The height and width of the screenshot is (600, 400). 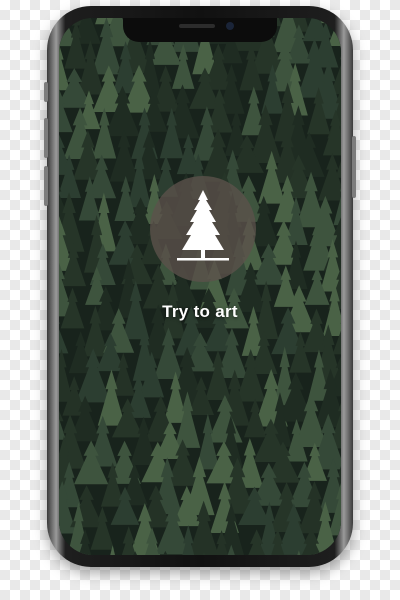 What do you see at coordinates (354, 167) in the screenshot?
I see `power-button` at bounding box center [354, 167].